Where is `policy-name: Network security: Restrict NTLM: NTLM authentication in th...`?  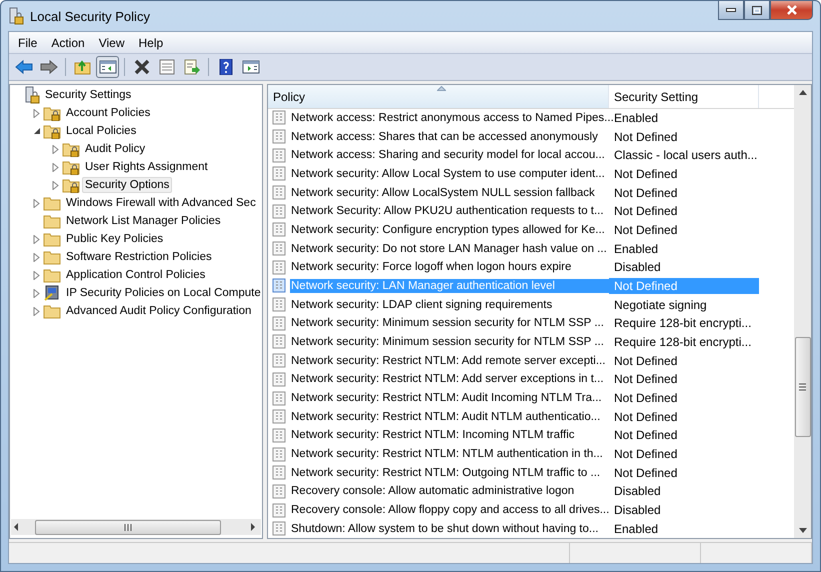
policy-name: Network security: Restrict NTLM: NTLM authentication in th... is located at coordinates (449, 454).